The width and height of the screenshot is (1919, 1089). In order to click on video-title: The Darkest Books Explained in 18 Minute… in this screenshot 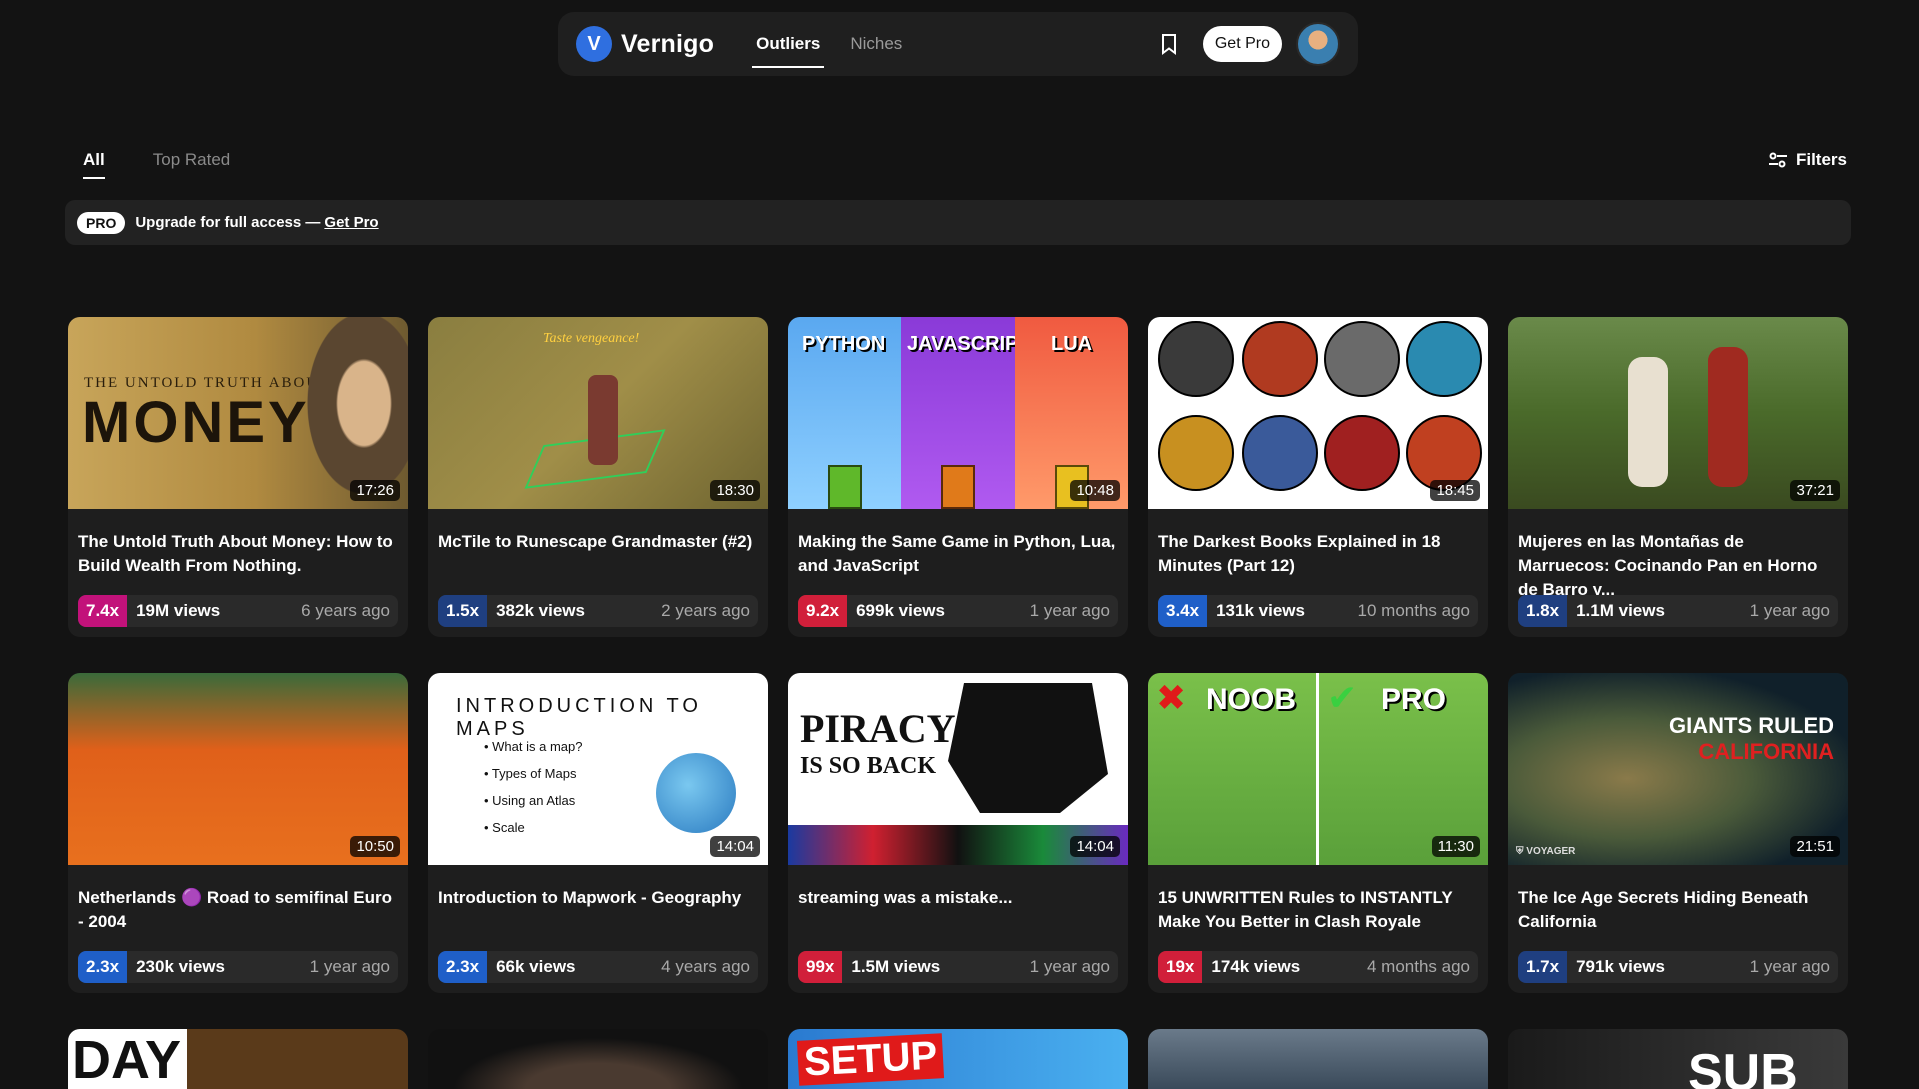, I will do `click(1317, 554)`.